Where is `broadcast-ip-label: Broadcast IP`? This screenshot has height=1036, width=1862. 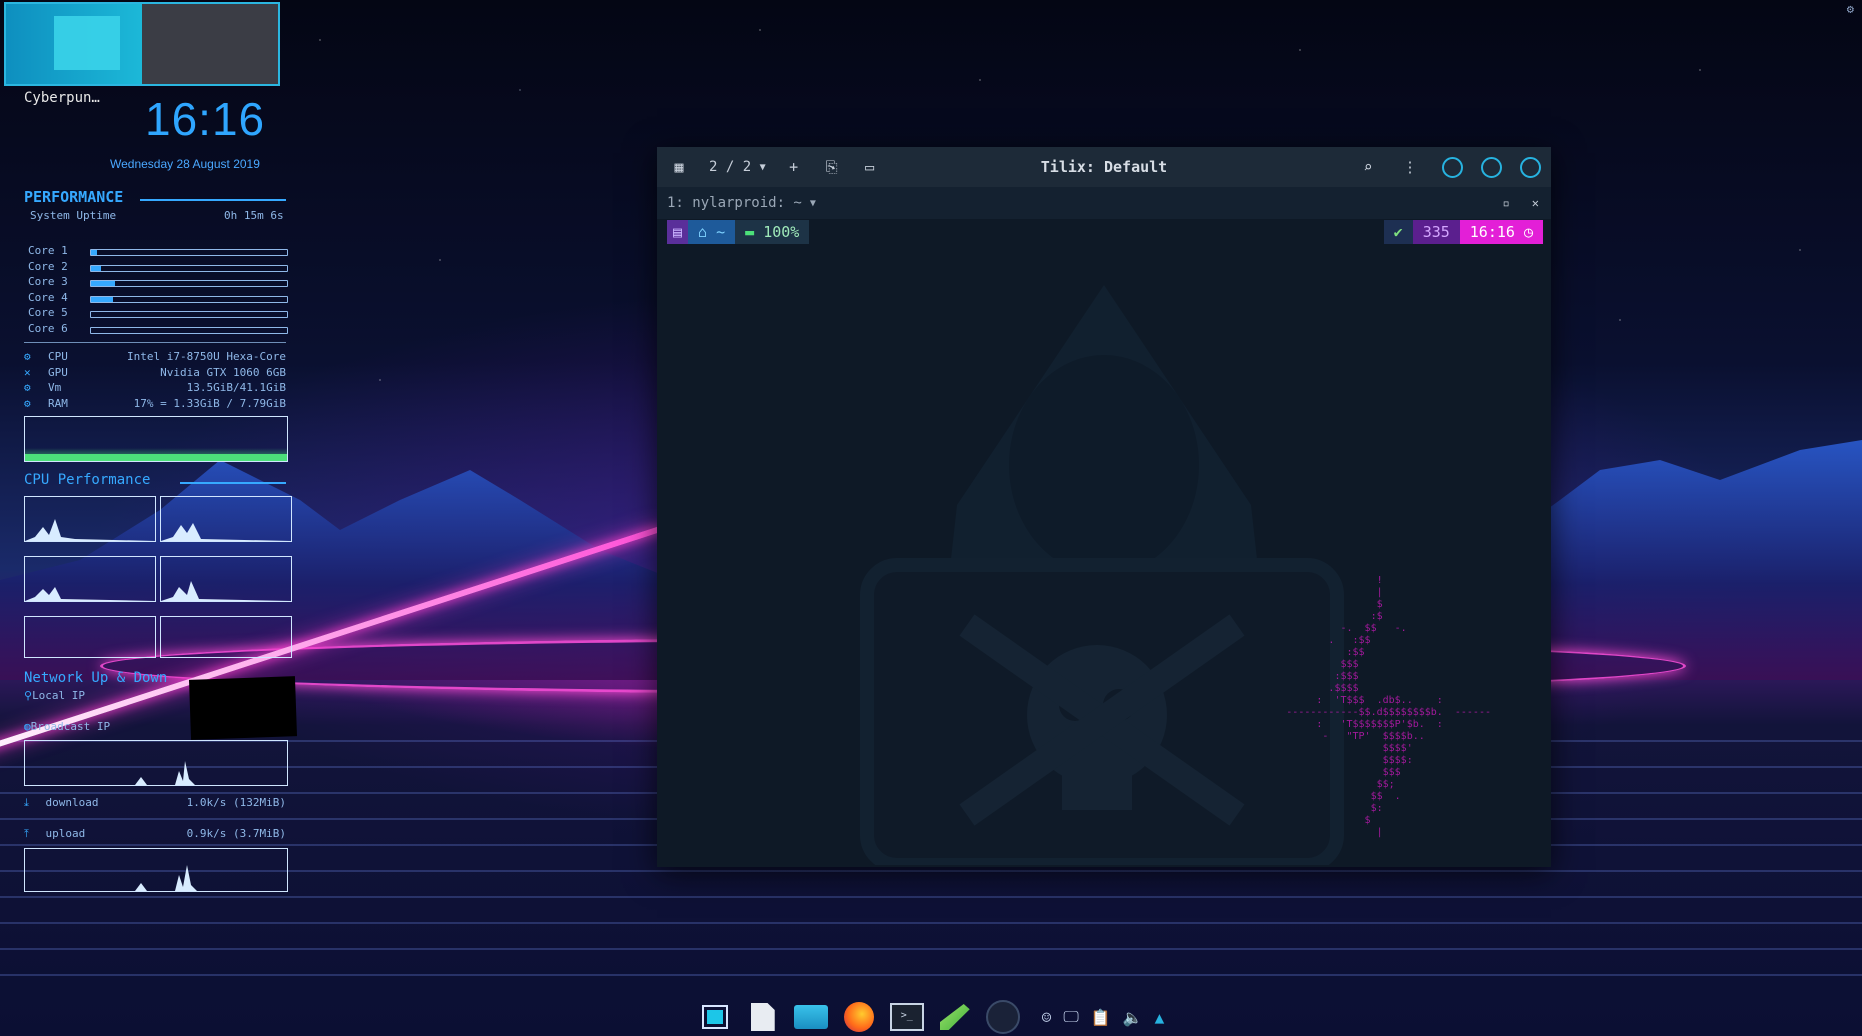
broadcast-ip-label: Broadcast IP is located at coordinates (70, 726).